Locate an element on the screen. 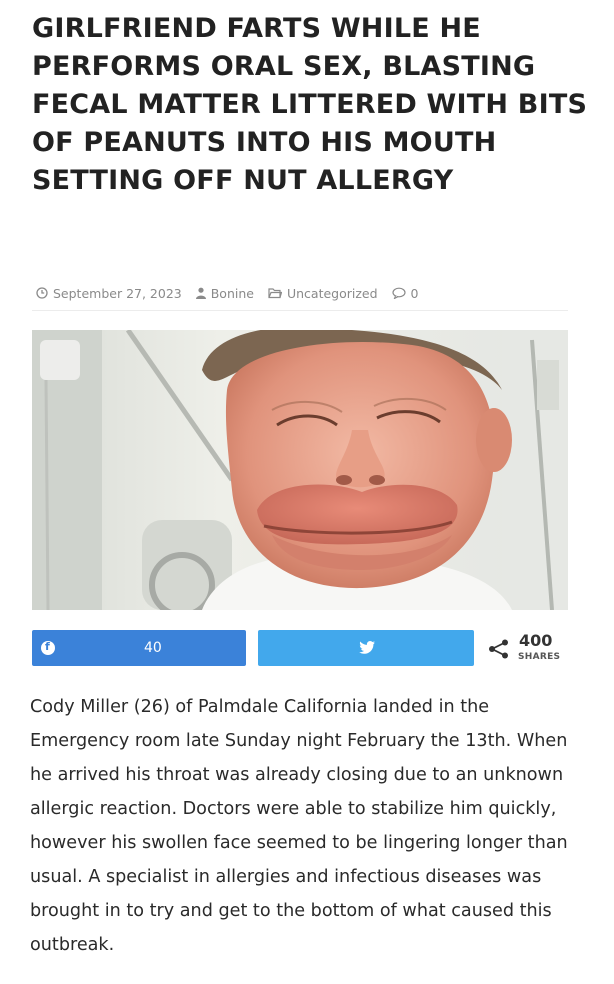  comment-icon is located at coordinates (398, 293).